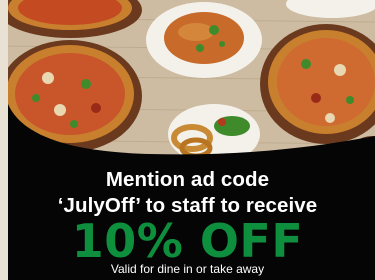 This screenshot has width=375, height=280. Describe the element at coordinates (187, 179) in the screenshot. I see `headline-line-1: Mention ad code` at that location.